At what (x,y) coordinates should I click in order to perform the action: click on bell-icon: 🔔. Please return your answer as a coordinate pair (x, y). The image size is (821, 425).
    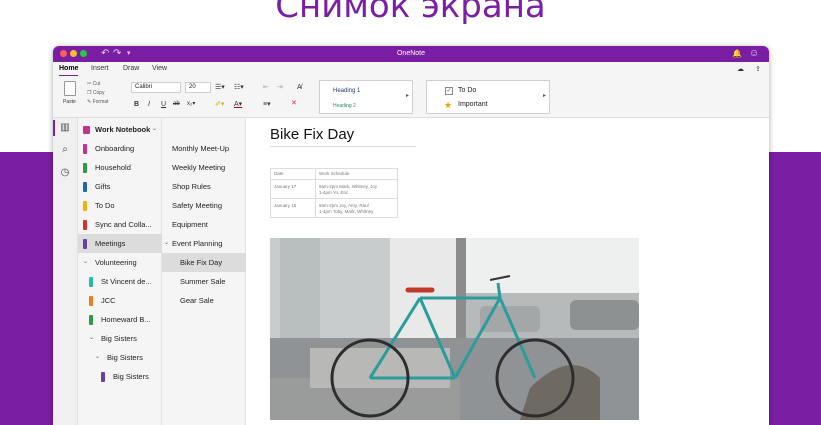
    Looking at the image, I should click on (737, 54).